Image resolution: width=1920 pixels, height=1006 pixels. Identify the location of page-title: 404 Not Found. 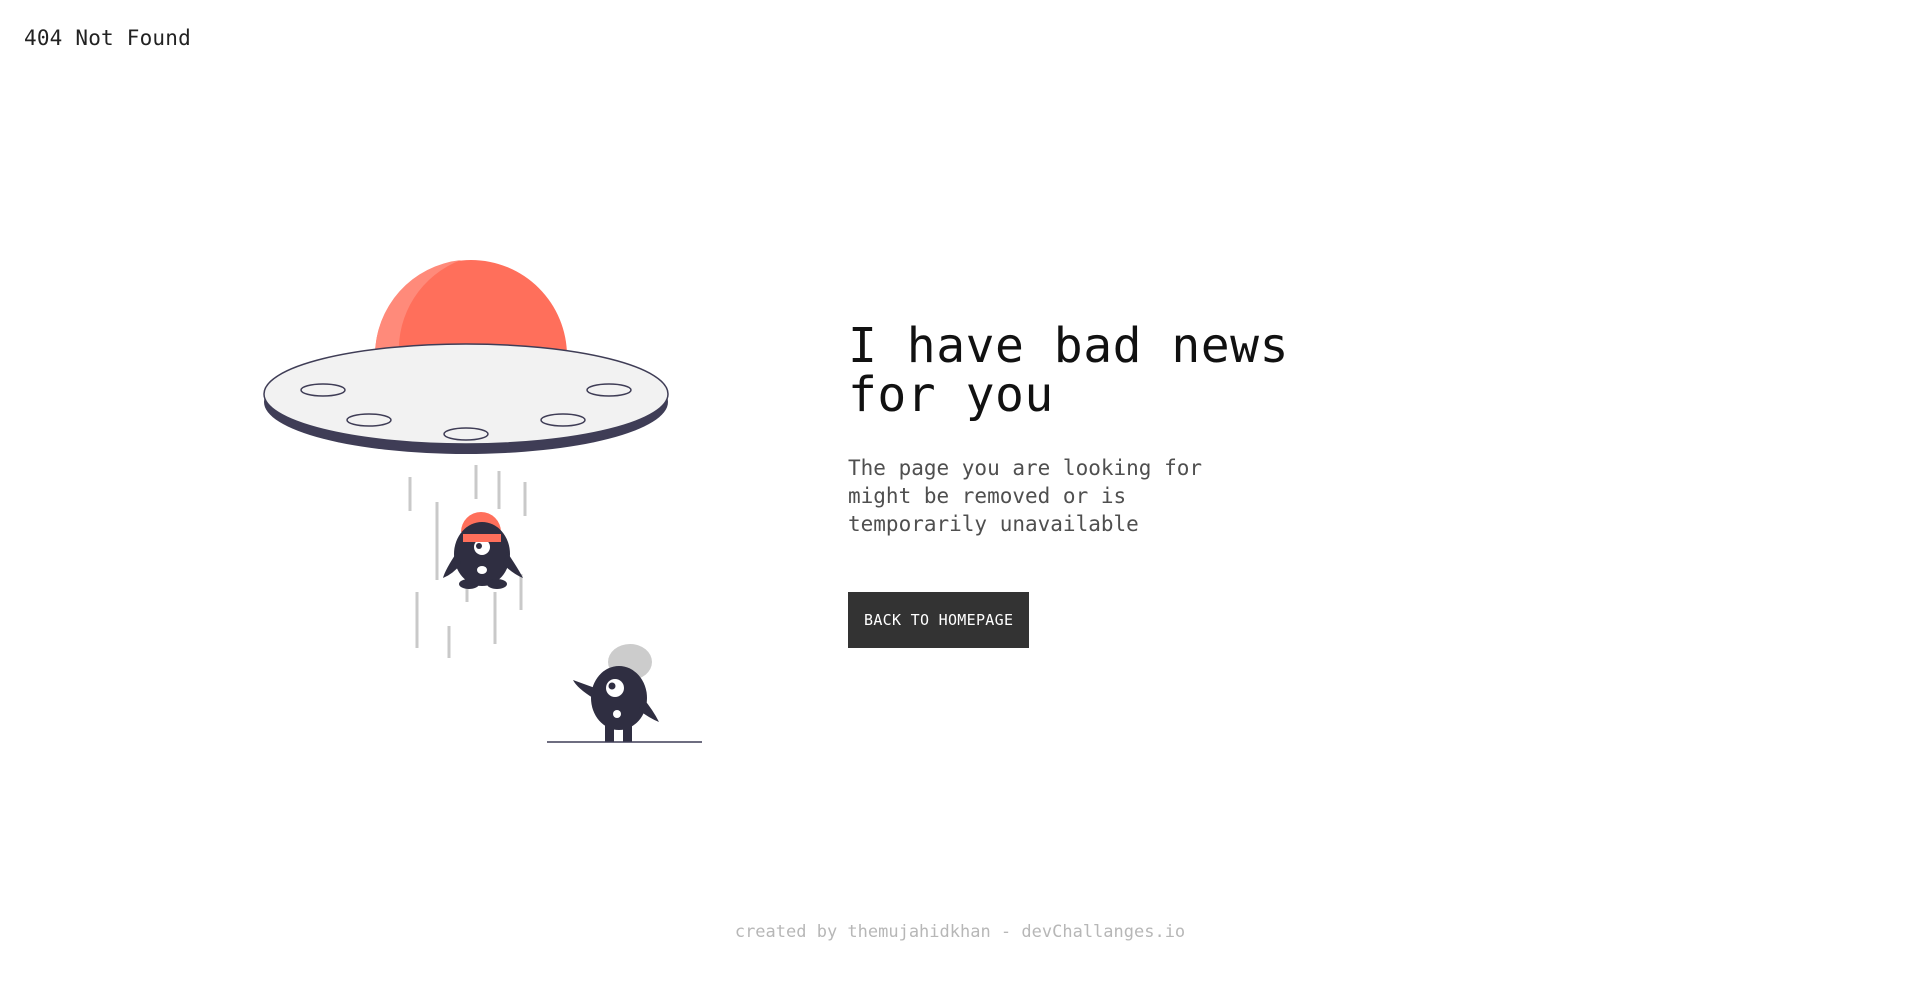
(107, 38).